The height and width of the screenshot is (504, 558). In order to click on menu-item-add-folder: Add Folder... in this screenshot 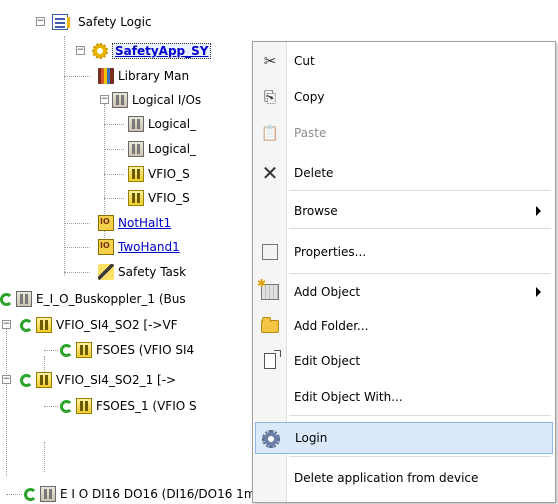, I will do `click(404, 326)`.